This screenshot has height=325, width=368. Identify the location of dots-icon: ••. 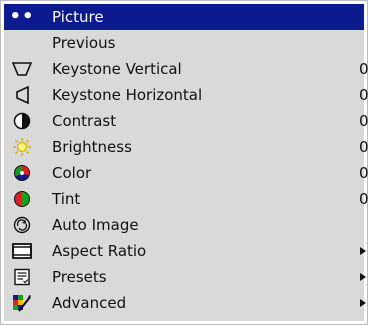
(22, 16).